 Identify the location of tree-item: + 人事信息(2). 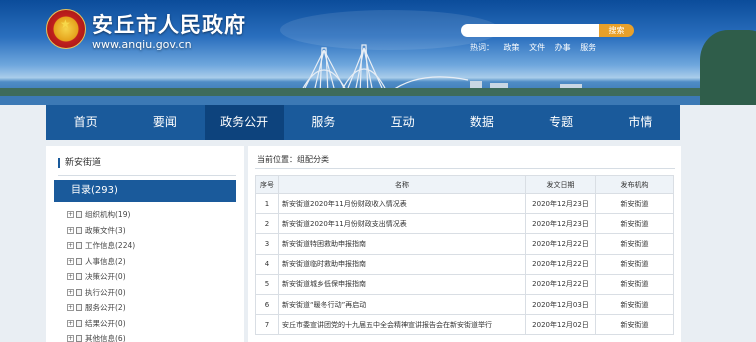
(101, 262).